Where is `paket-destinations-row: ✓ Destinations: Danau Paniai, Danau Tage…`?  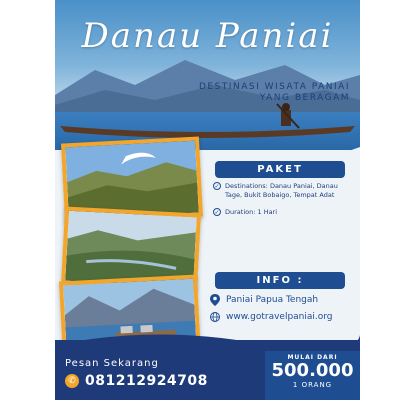
paket-destinations-row: ✓ Destinations: Danau Paniai, Danau Tage… is located at coordinates (283, 191).